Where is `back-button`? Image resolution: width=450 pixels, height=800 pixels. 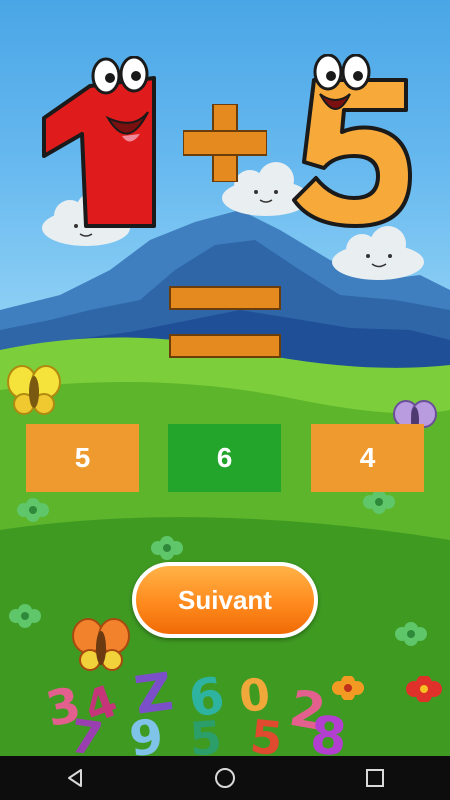 back-button is located at coordinates (75, 778).